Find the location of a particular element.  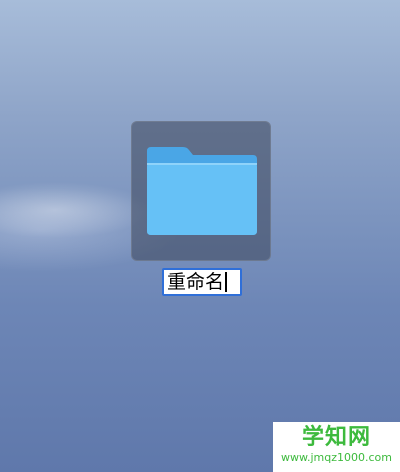

text-caret is located at coordinates (226, 282).